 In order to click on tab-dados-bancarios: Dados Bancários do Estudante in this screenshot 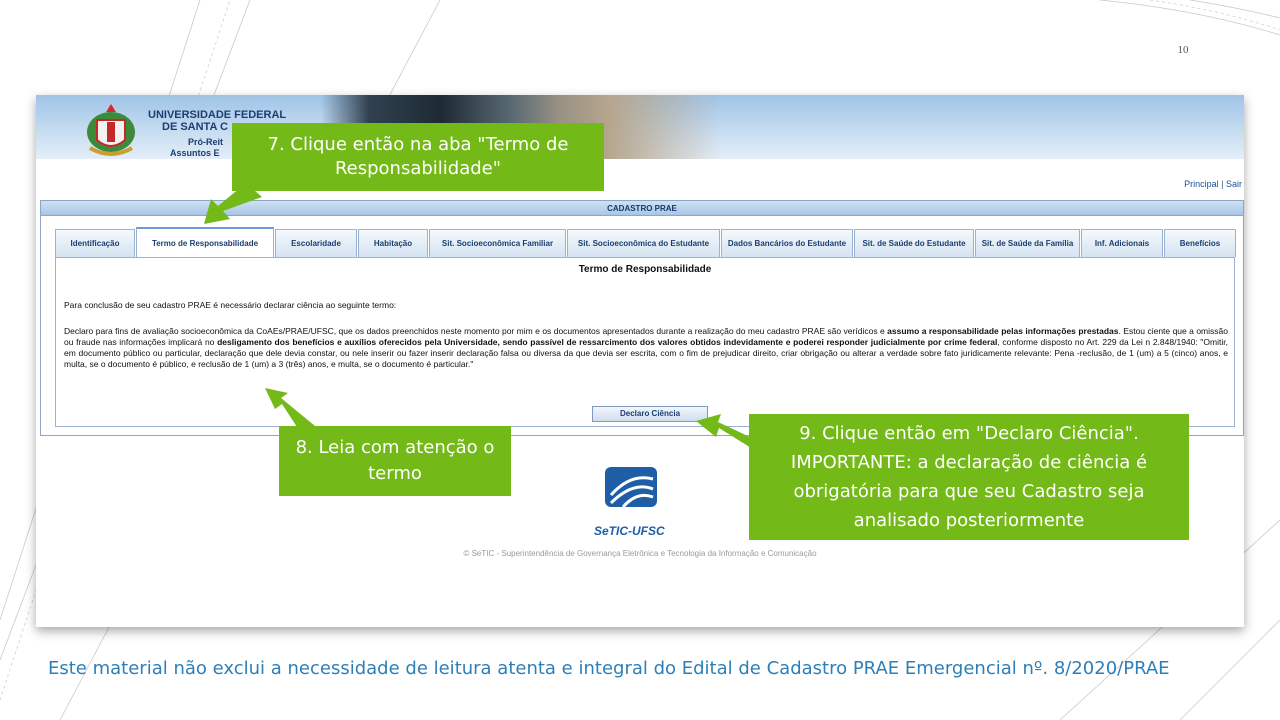, I will do `click(787, 243)`.